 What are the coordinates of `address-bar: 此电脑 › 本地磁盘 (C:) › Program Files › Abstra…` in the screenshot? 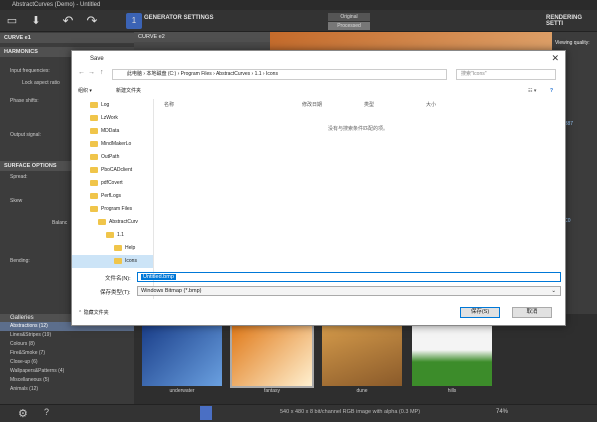 It's located at (279, 74).